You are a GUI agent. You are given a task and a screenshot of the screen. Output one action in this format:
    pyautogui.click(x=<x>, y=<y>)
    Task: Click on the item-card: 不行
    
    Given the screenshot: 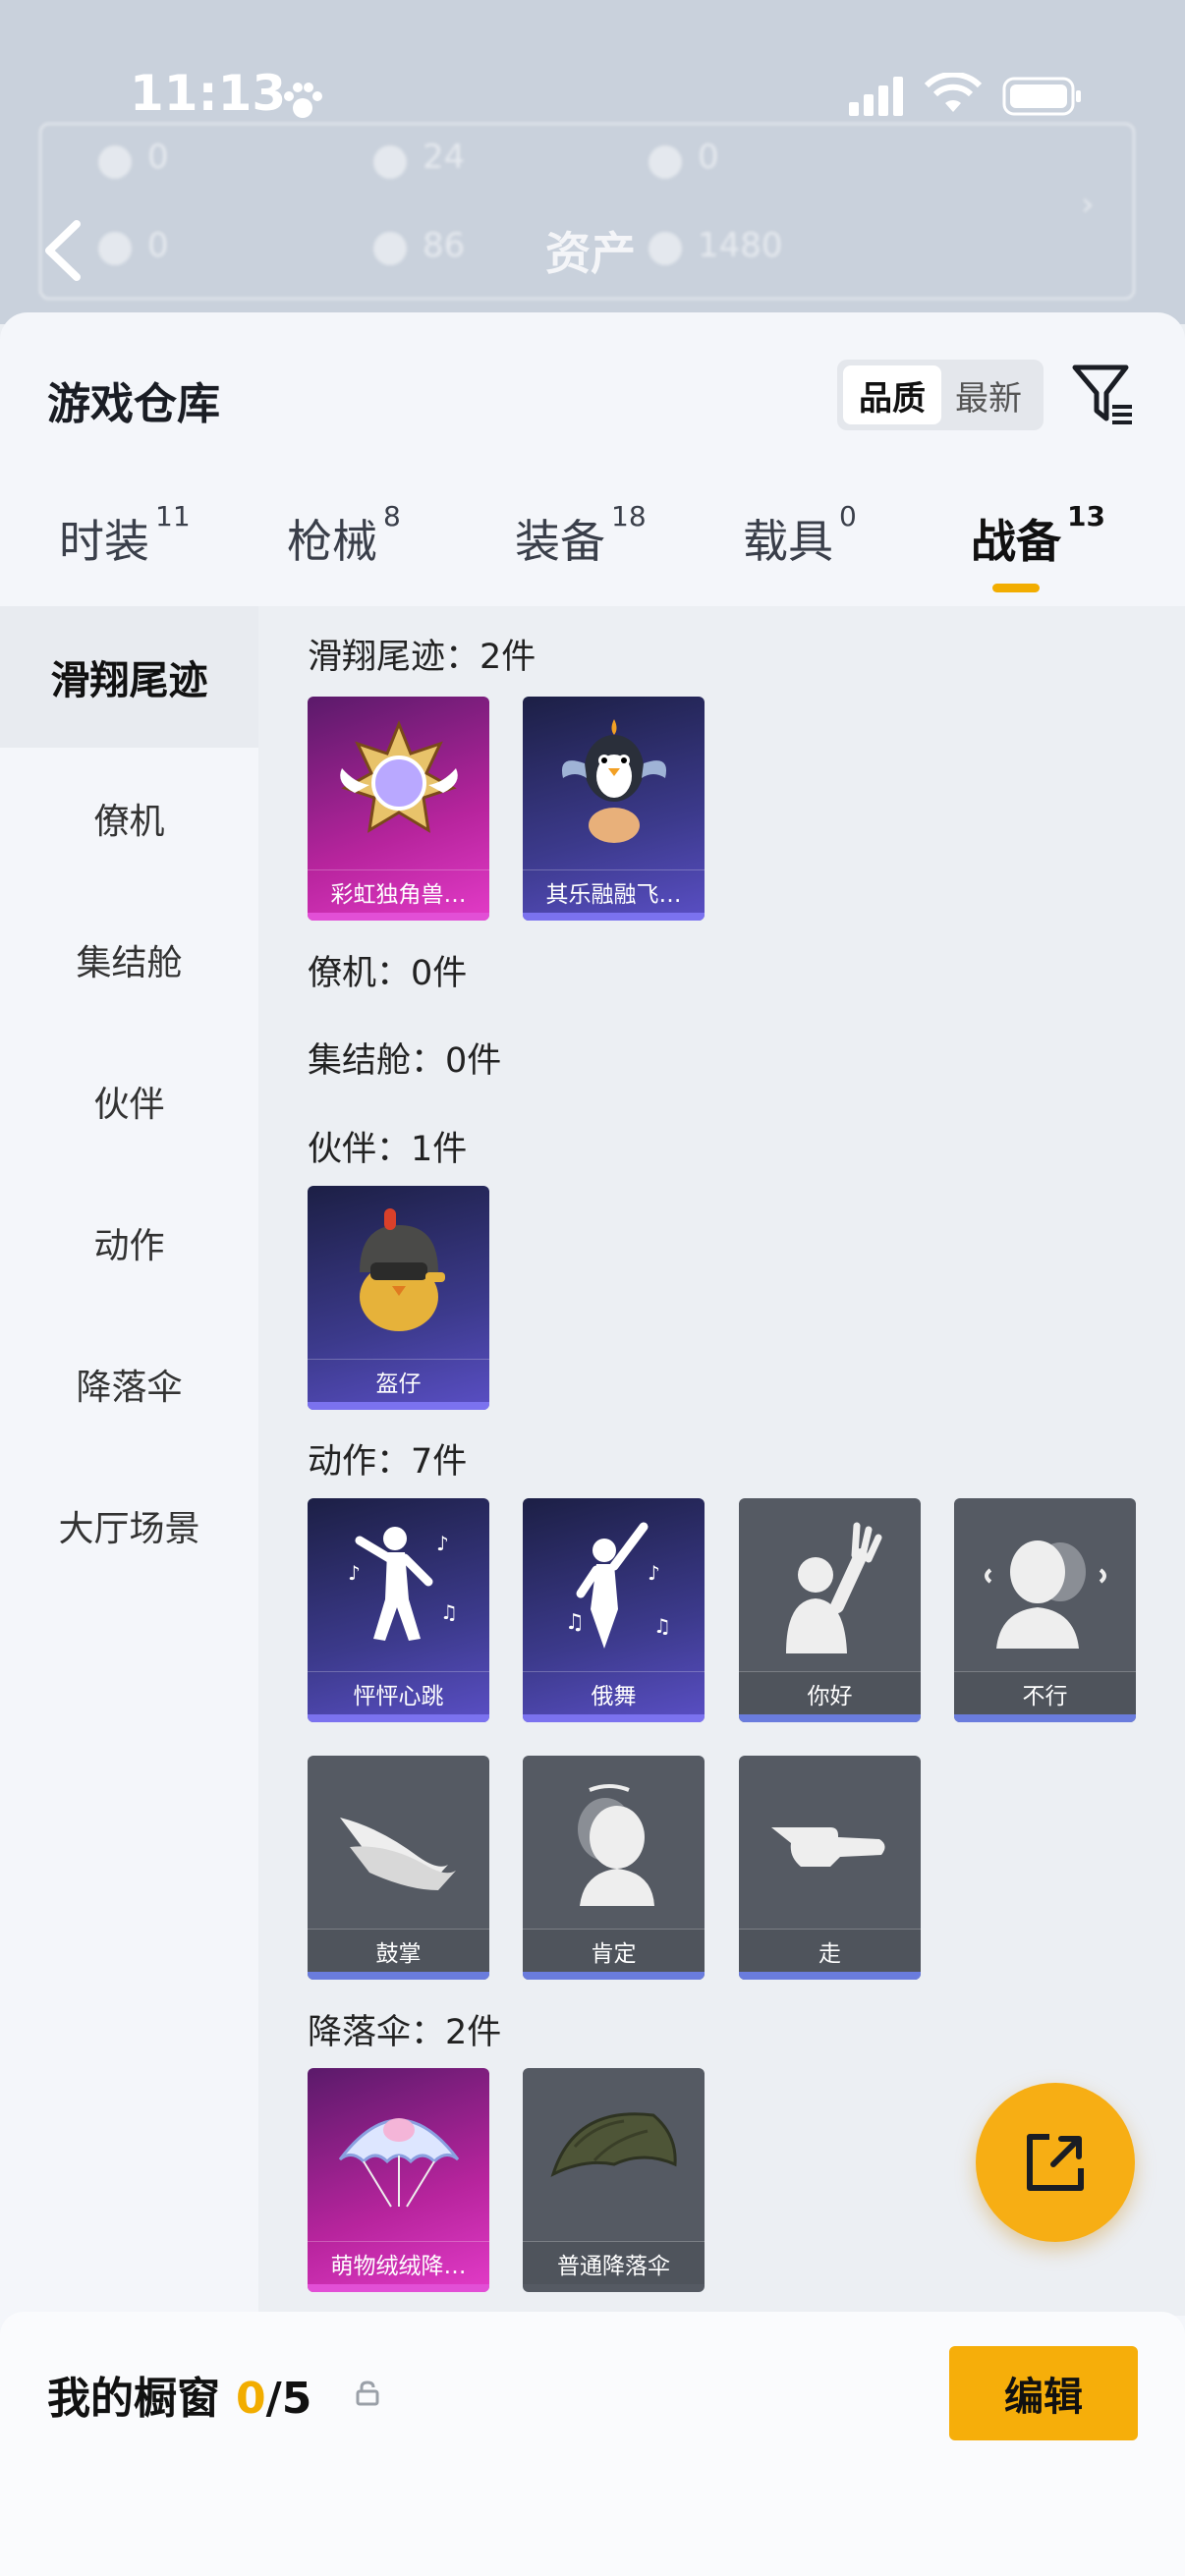 What is the action you would take?
    pyautogui.click(x=1045, y=1610)
    